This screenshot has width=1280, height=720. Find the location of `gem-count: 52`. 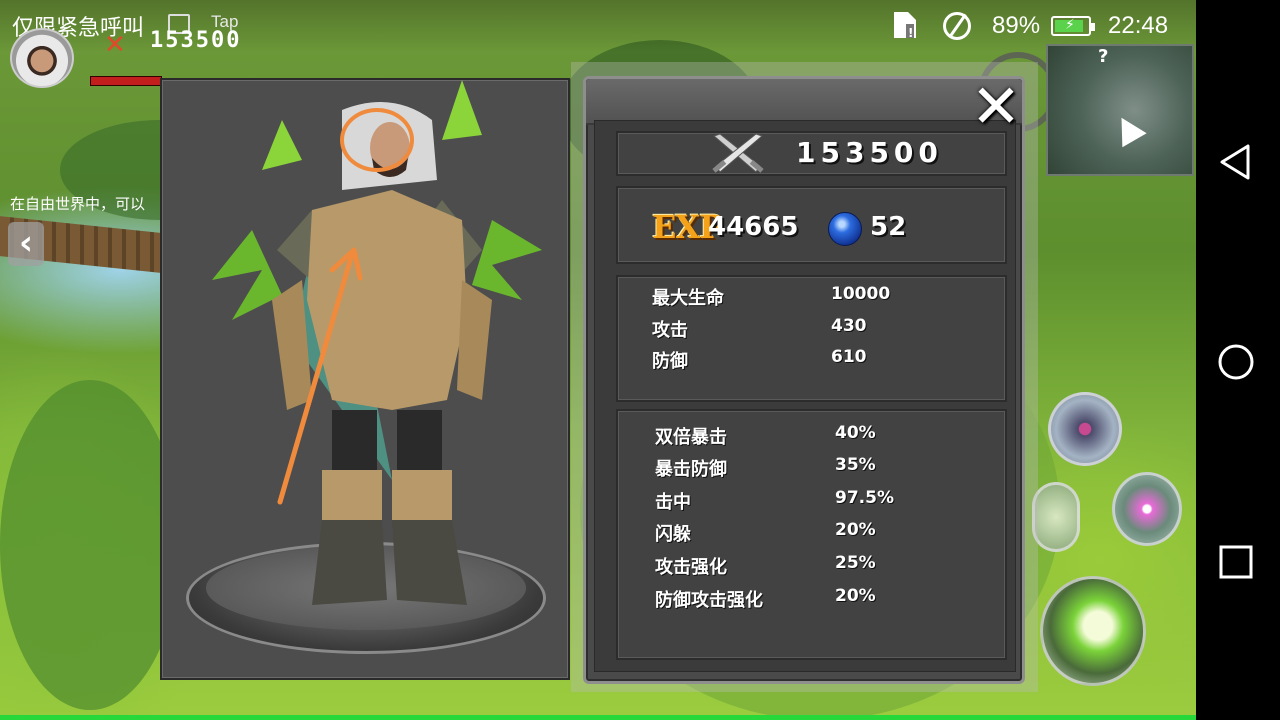

gem-count: 52 is located at coordinates (888, 227).